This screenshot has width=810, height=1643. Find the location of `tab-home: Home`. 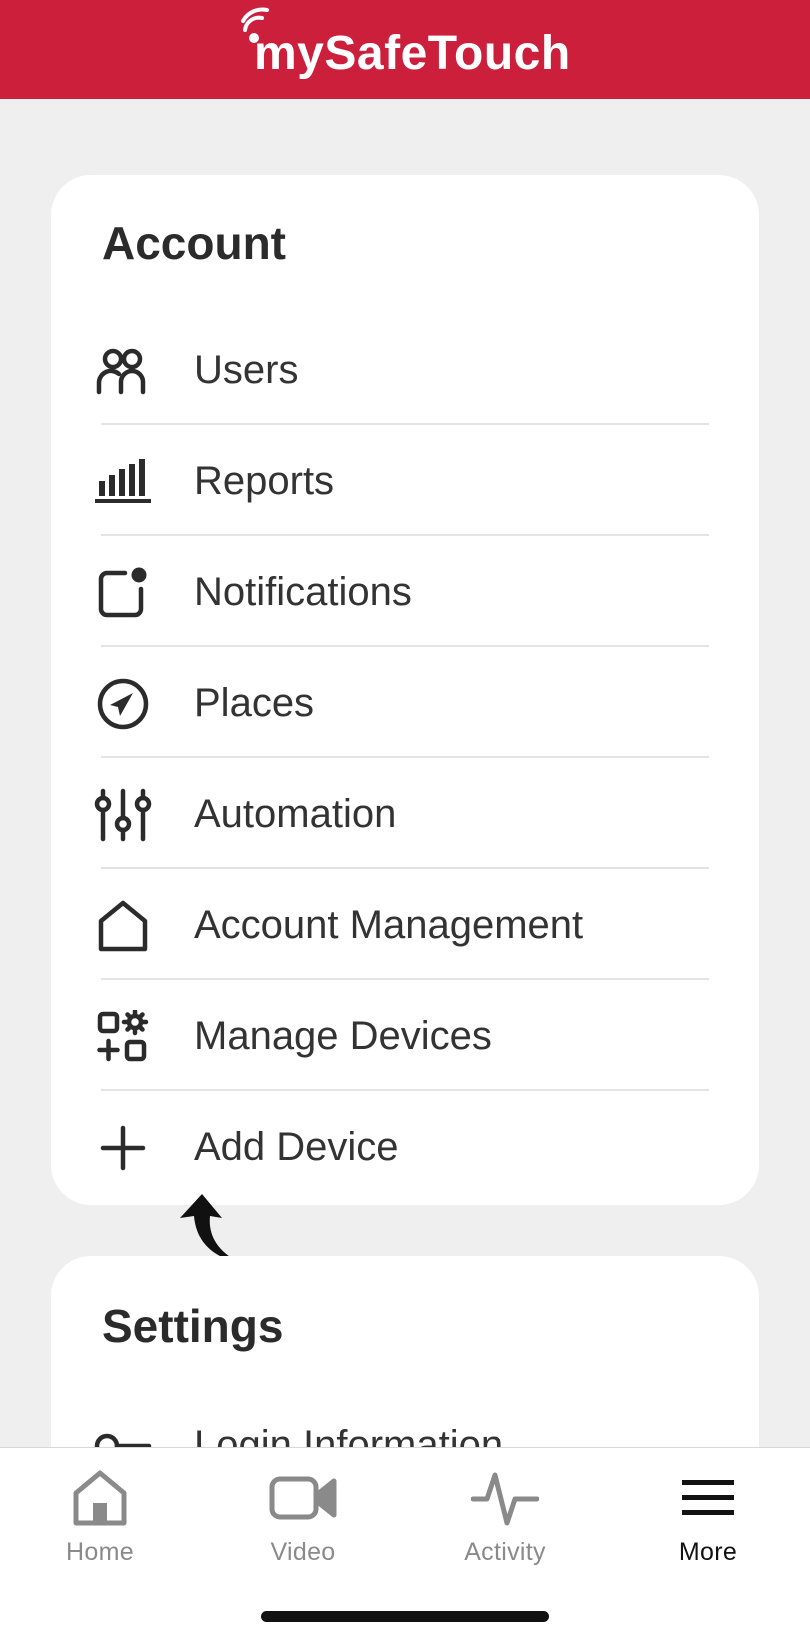

tab-home: Home is located at coordinates (100, 1513).